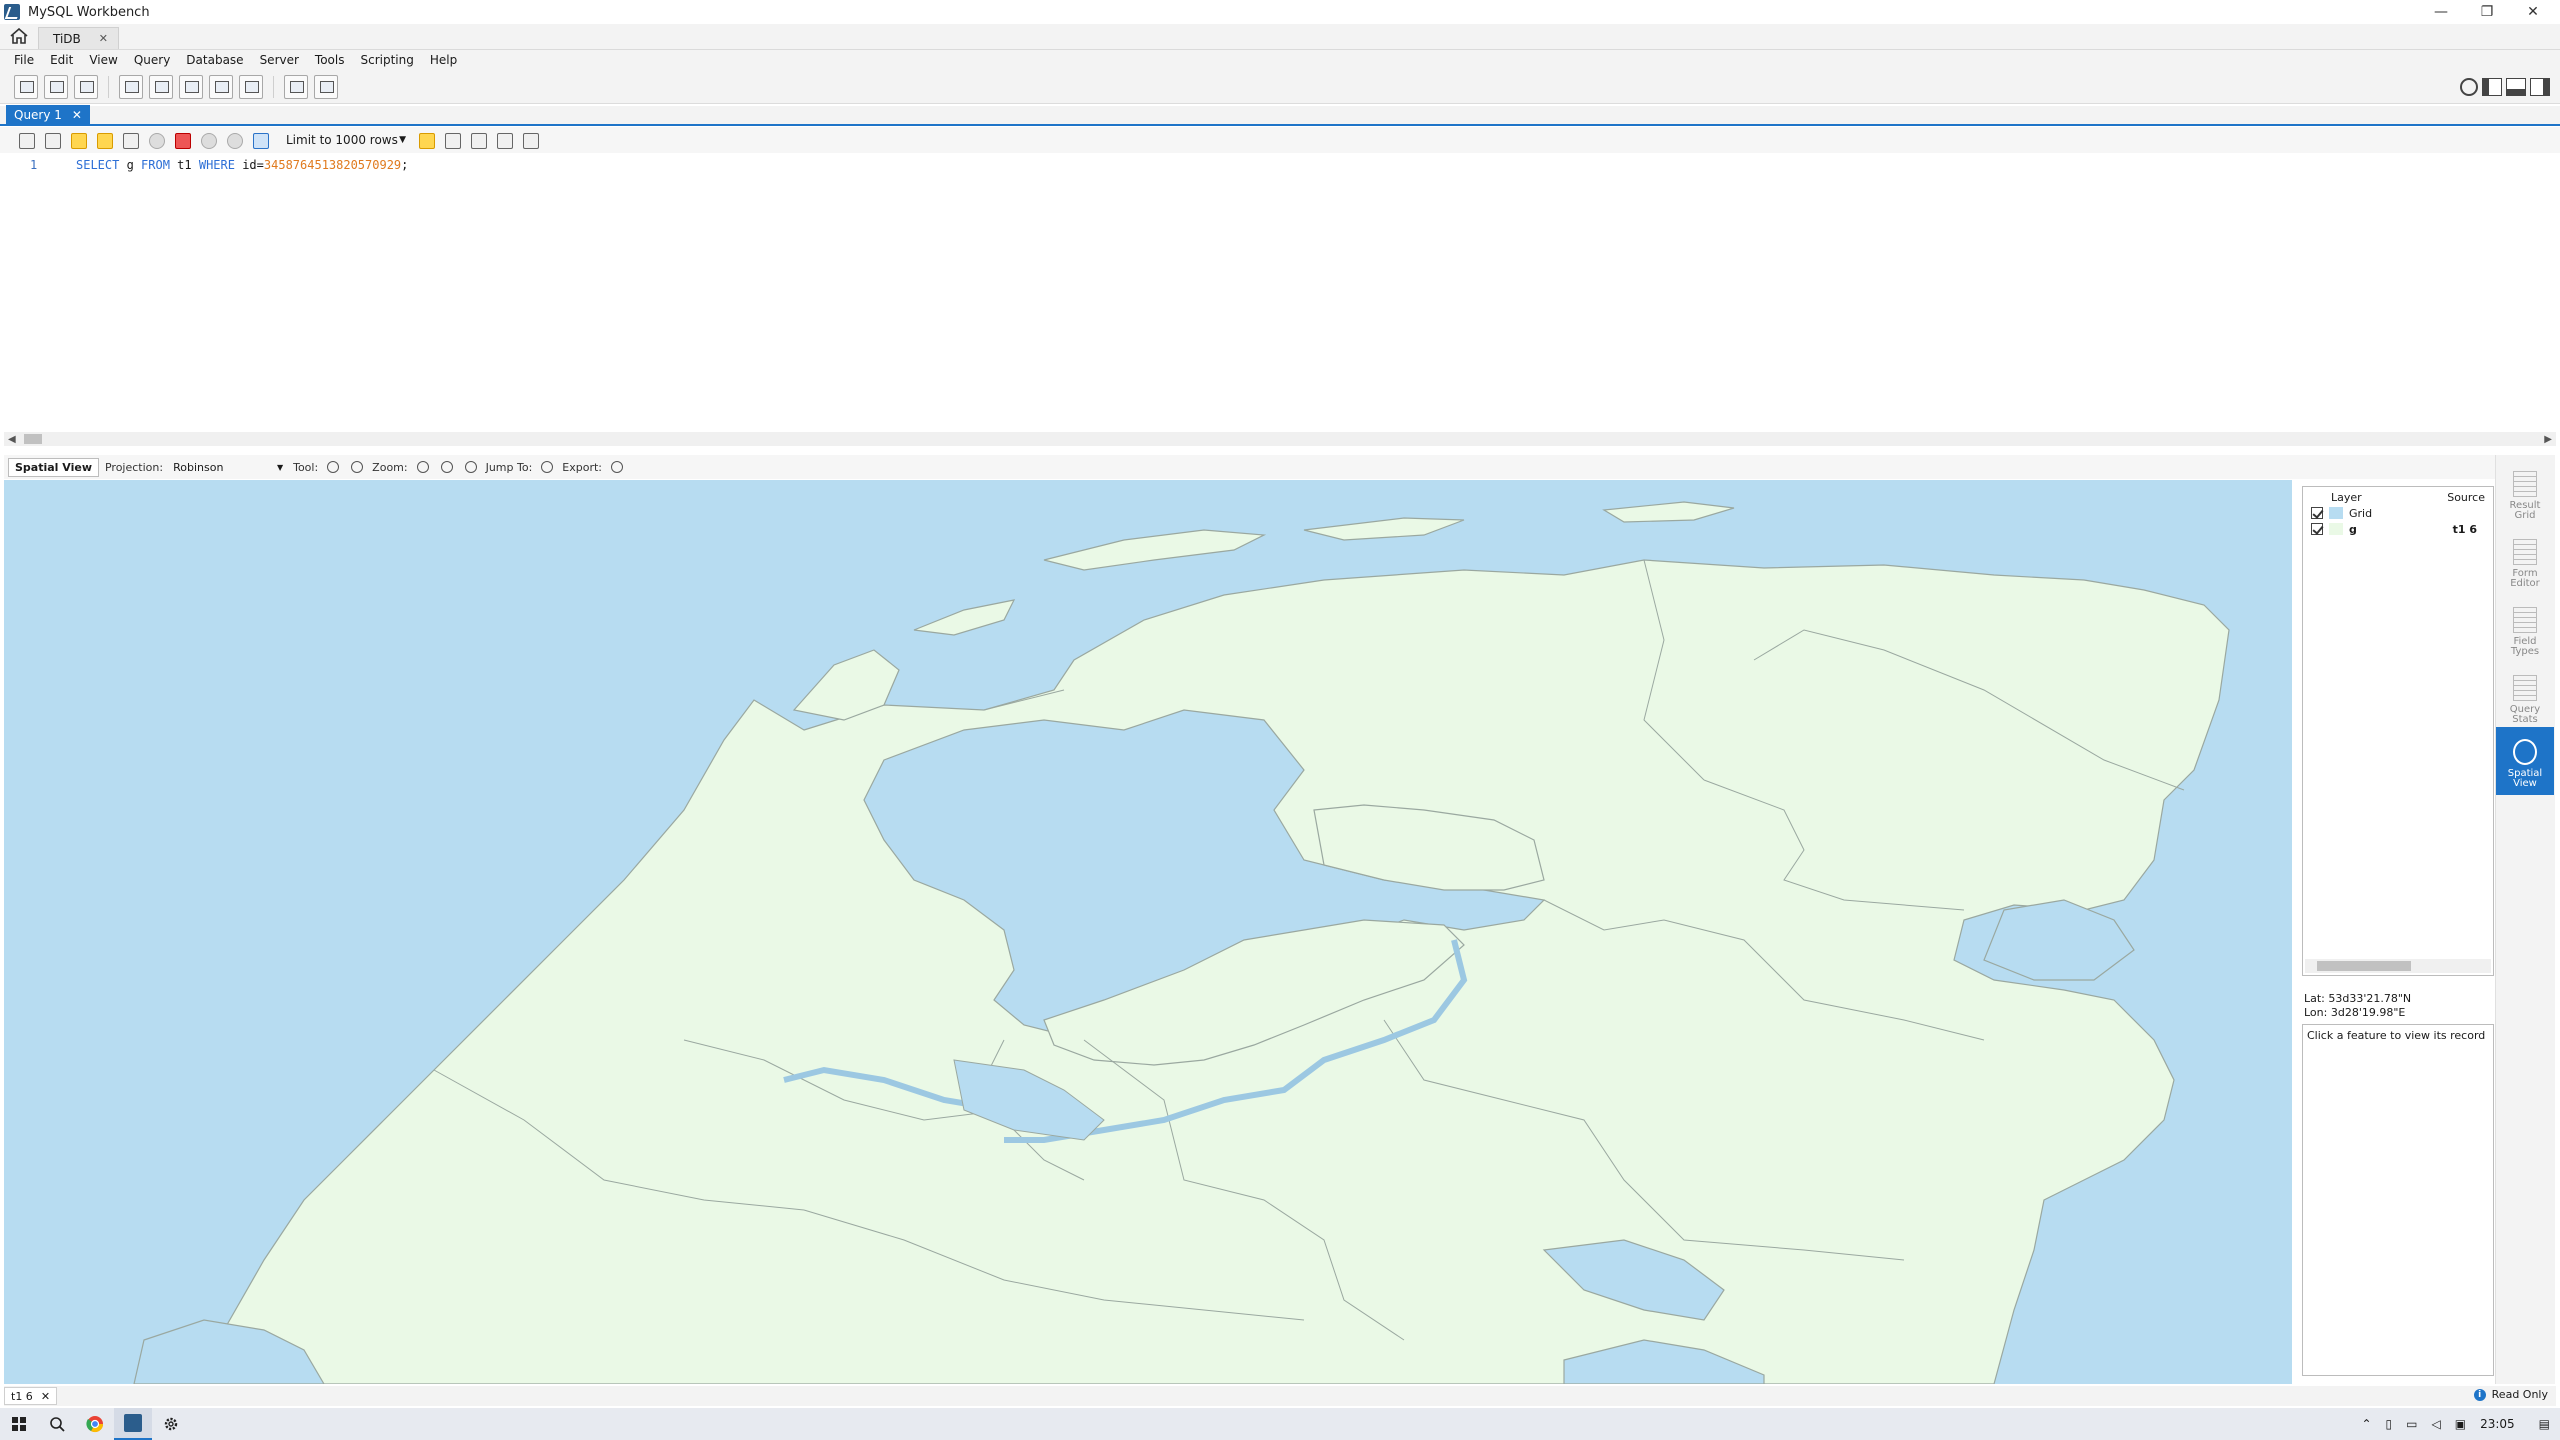  Describe the element at coordinates (131, 86) in the screenshot. I see `create-schema-icon` at that location.